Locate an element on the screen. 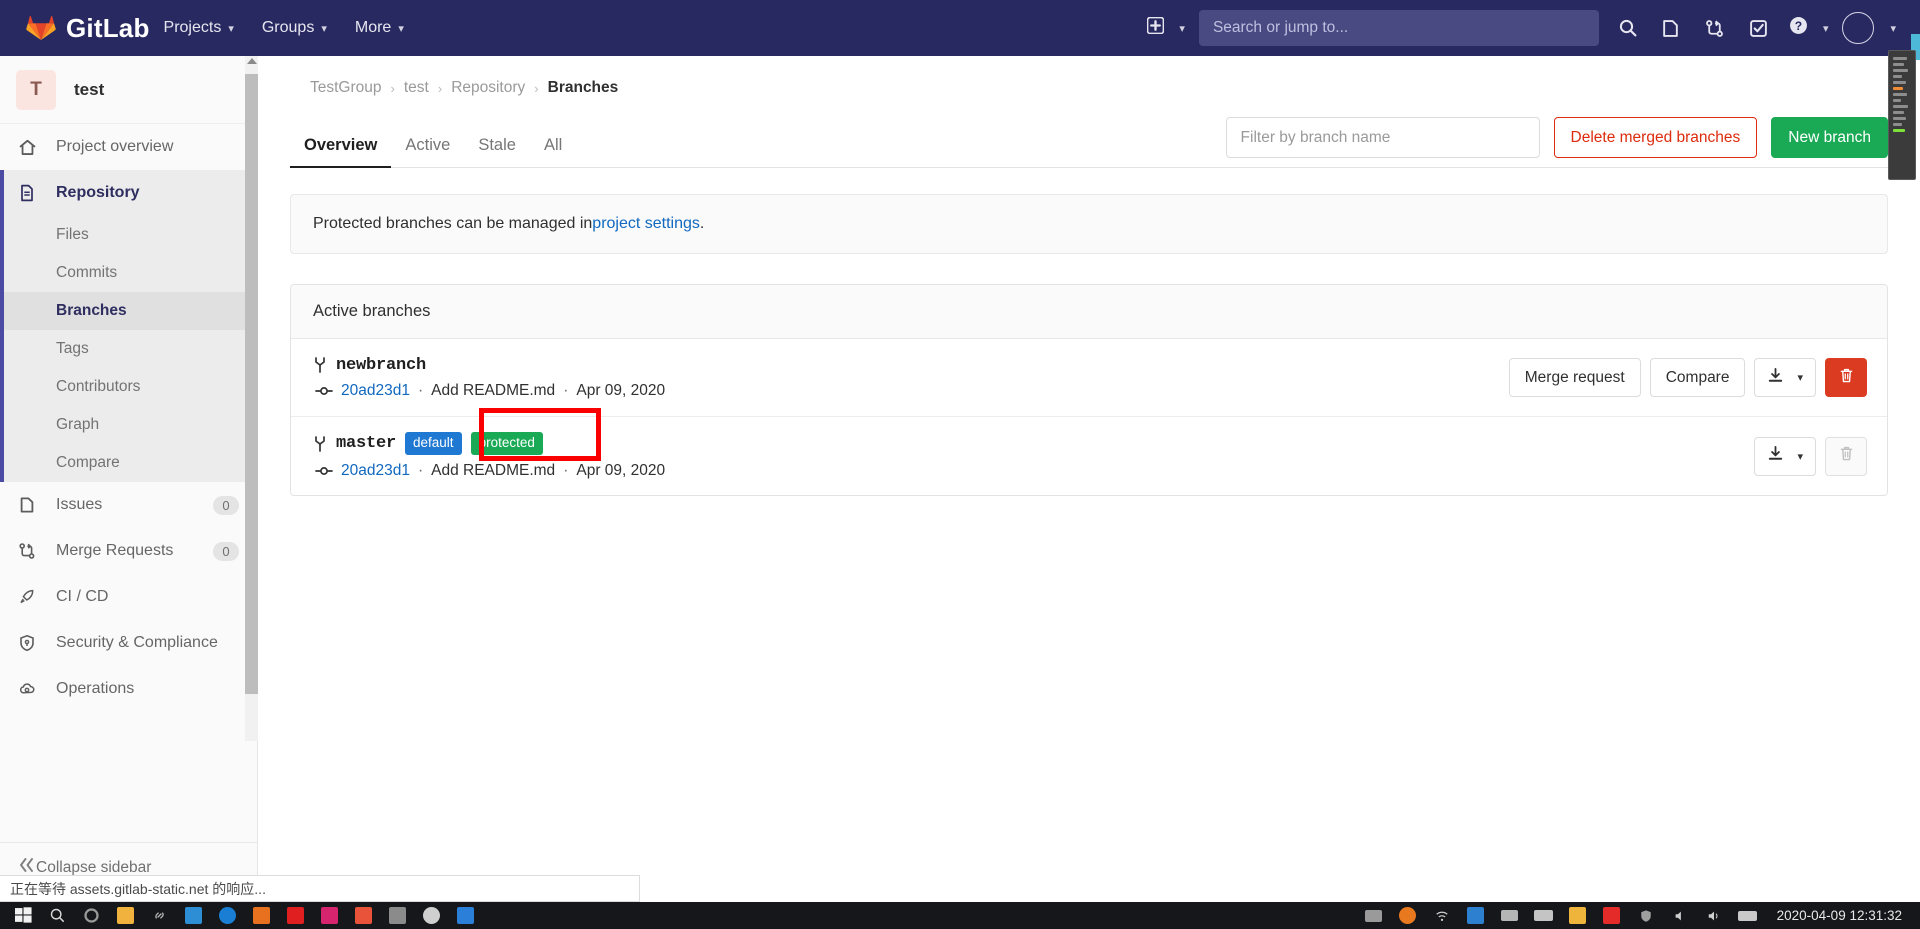 This screenshot has height=929, width=1920. delete-branch-button is located at coordinates (1846, 377).